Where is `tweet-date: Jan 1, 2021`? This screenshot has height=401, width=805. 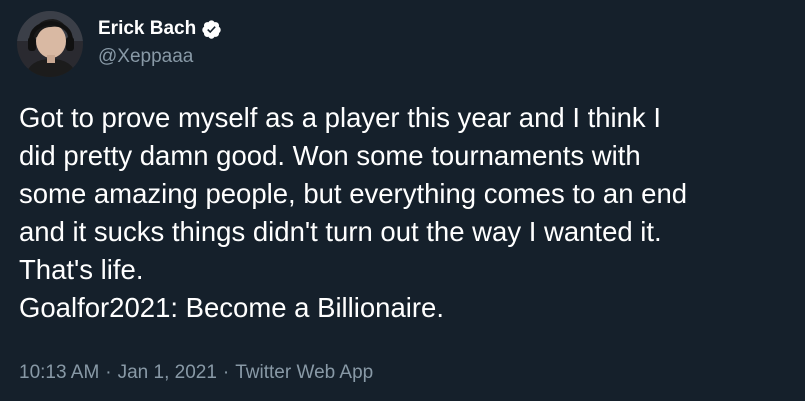 tweet-date: Jan 1, 2021 is located at coordinates (167, 373).